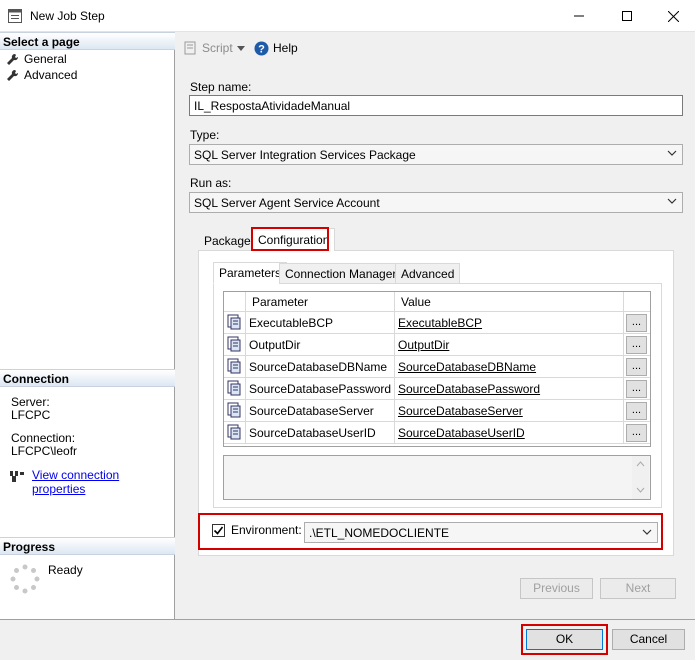 Image resolution: width=695 pixels, height=660 pixels. Describe the element at coordinates (640, 477) in the screenshot. I see `description-scrollbar` at that location.